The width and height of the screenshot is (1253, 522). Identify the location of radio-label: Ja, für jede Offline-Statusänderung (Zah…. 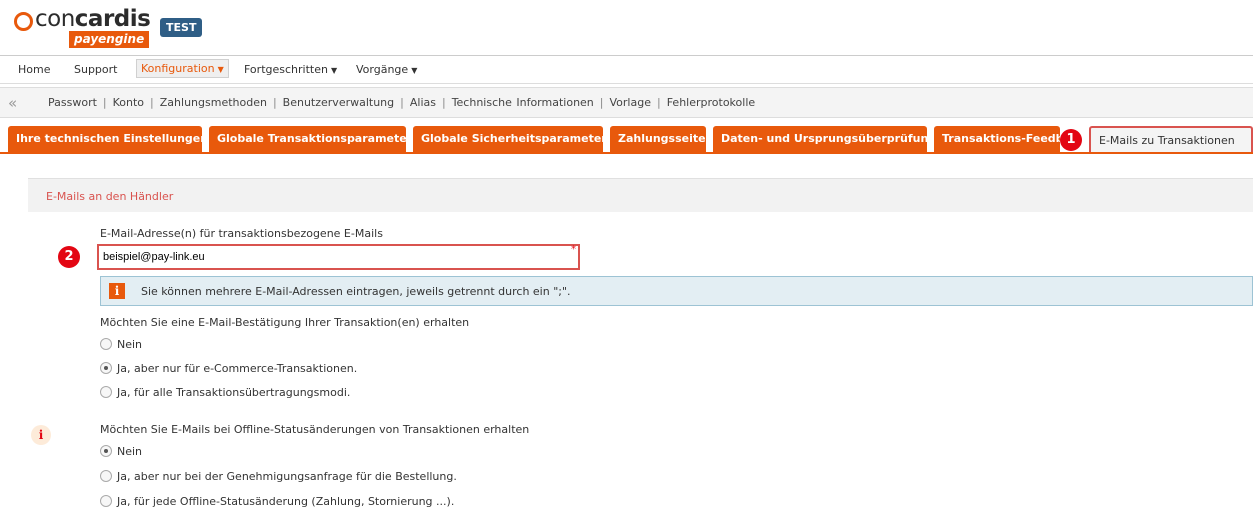
(286, 501).